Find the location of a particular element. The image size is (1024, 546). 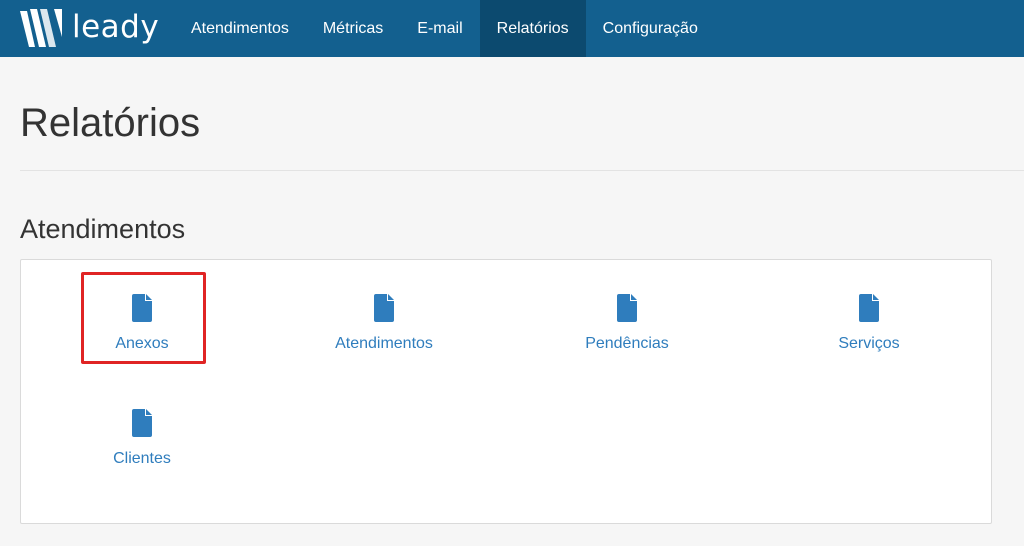

report-link-anexos: Anexos is located at coordinates (142, 339).